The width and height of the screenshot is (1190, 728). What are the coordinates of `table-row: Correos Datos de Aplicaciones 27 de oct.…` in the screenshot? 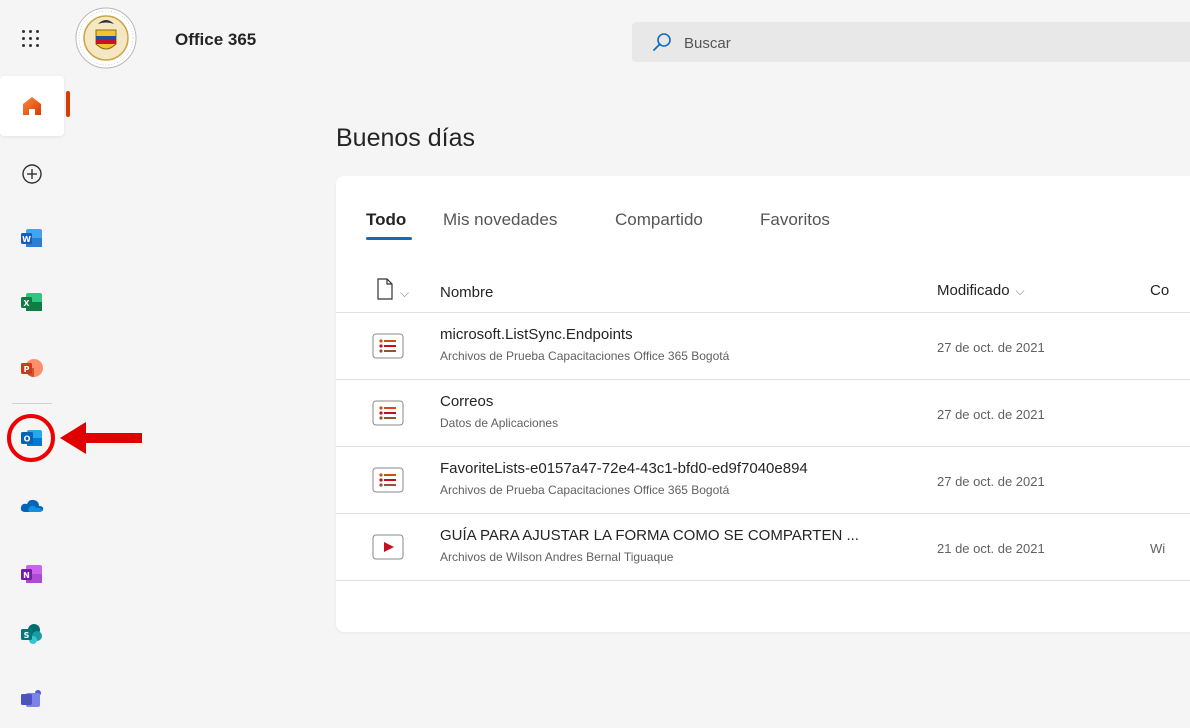 It's located at (763, 413).